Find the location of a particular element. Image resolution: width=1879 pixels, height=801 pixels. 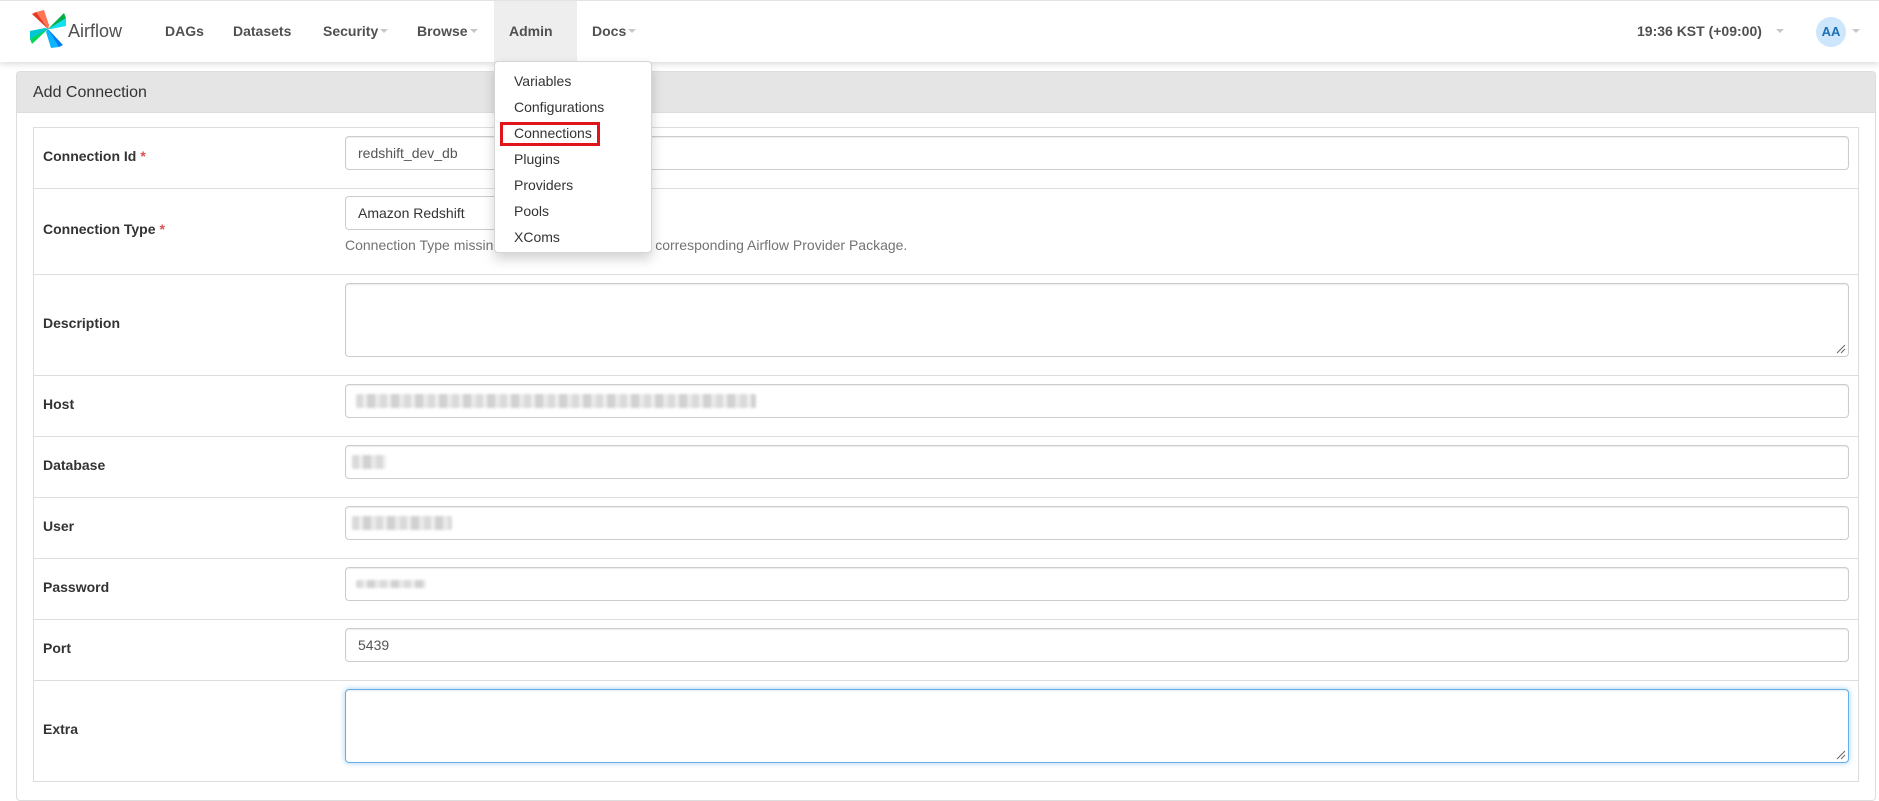

user-input is located at coordinates (1097, 523).